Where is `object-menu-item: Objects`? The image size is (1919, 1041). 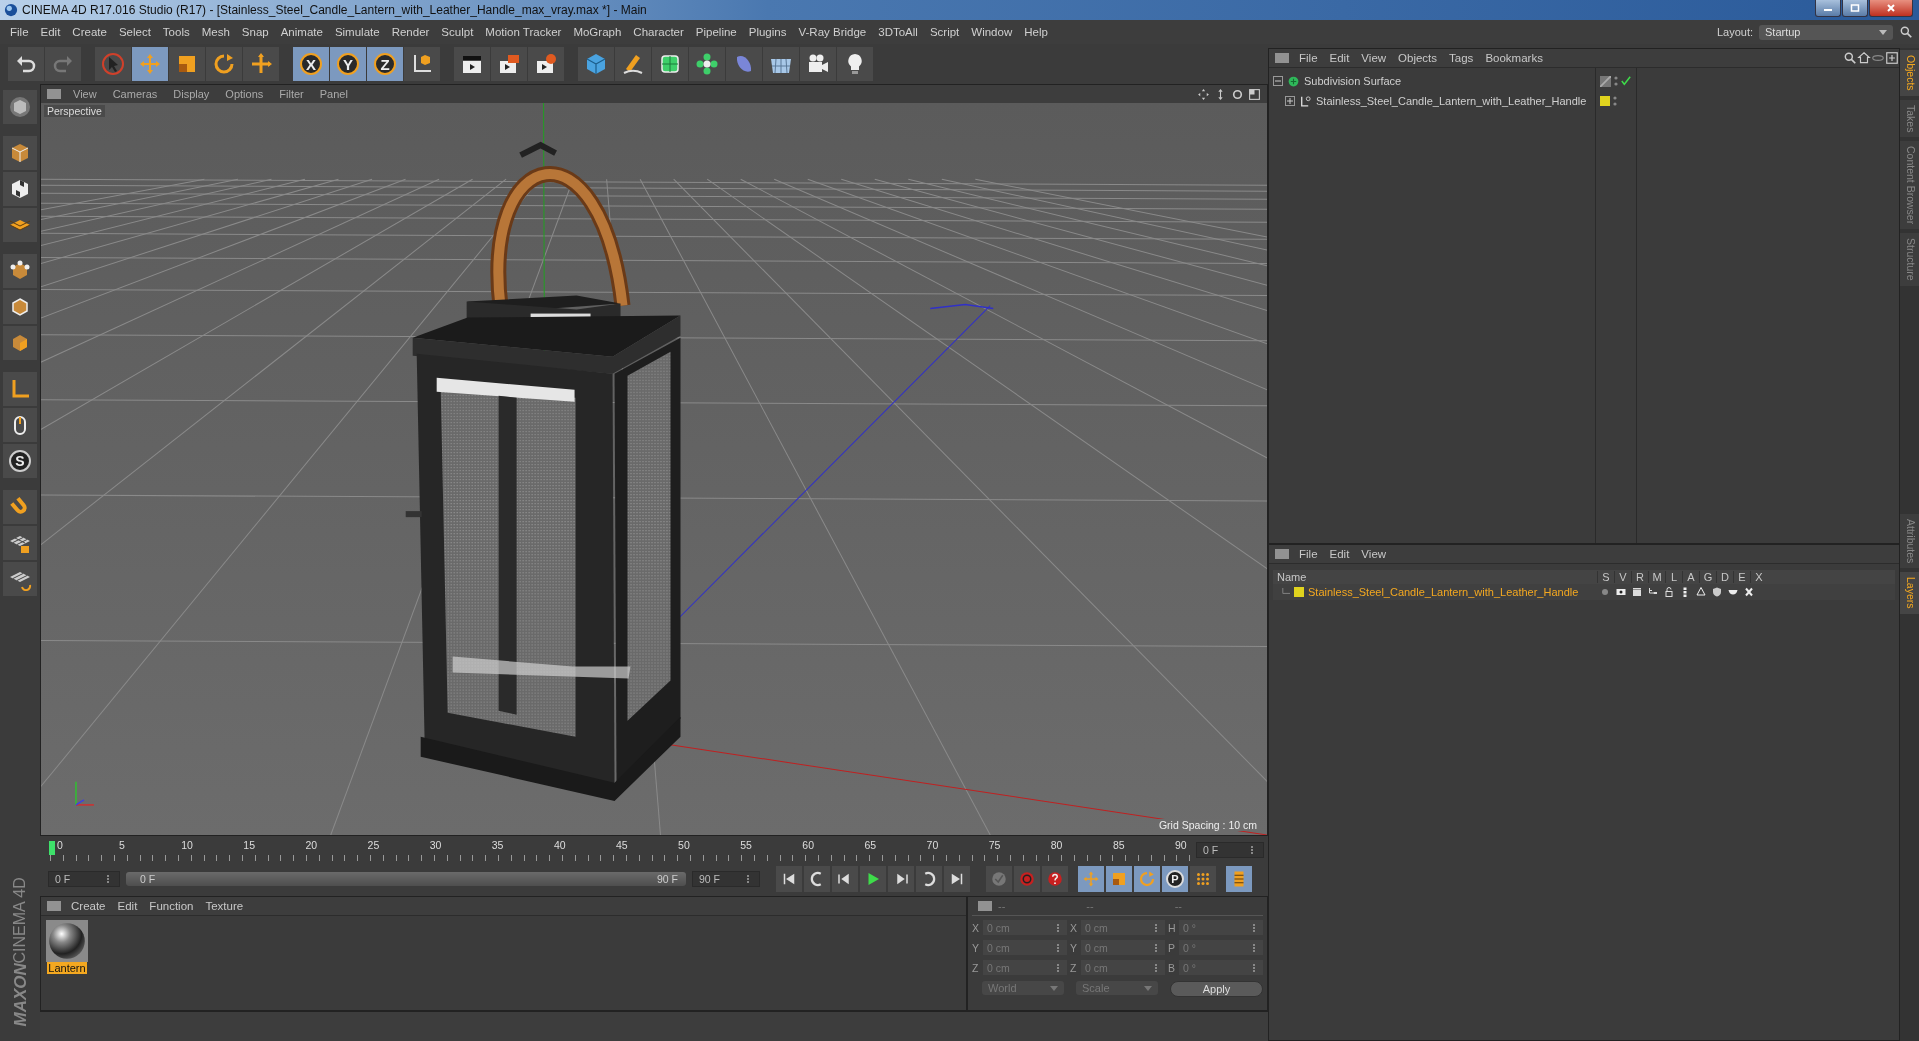 object-menu-item: Objects is located at coordinates (1420, 58).